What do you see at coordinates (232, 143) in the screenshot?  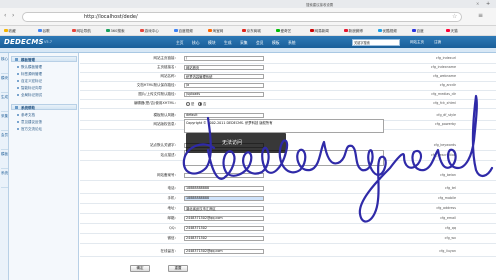 I see `toast-message: 无法访问` at bounding box center [232, 143].